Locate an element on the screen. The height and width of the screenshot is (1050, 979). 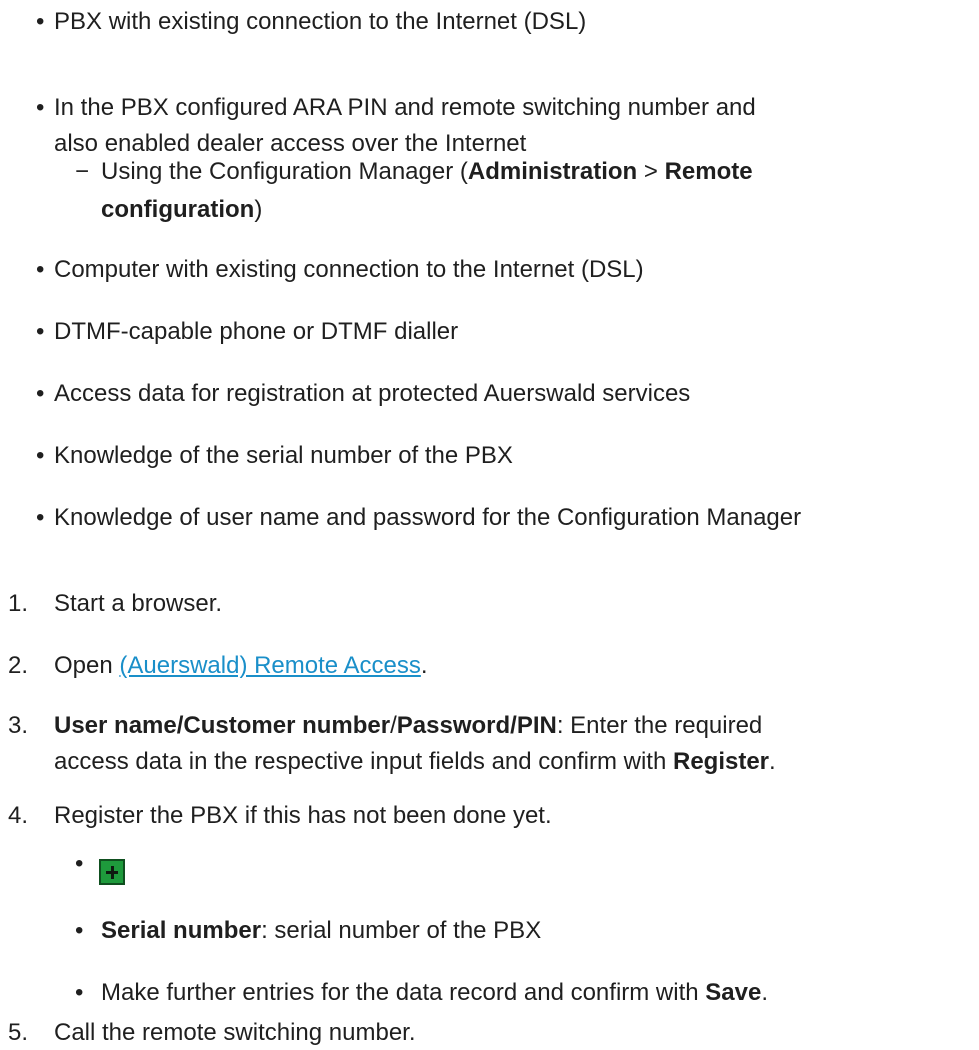
step-text: Call the remote switching number. is located at coordinates (235, 1032).